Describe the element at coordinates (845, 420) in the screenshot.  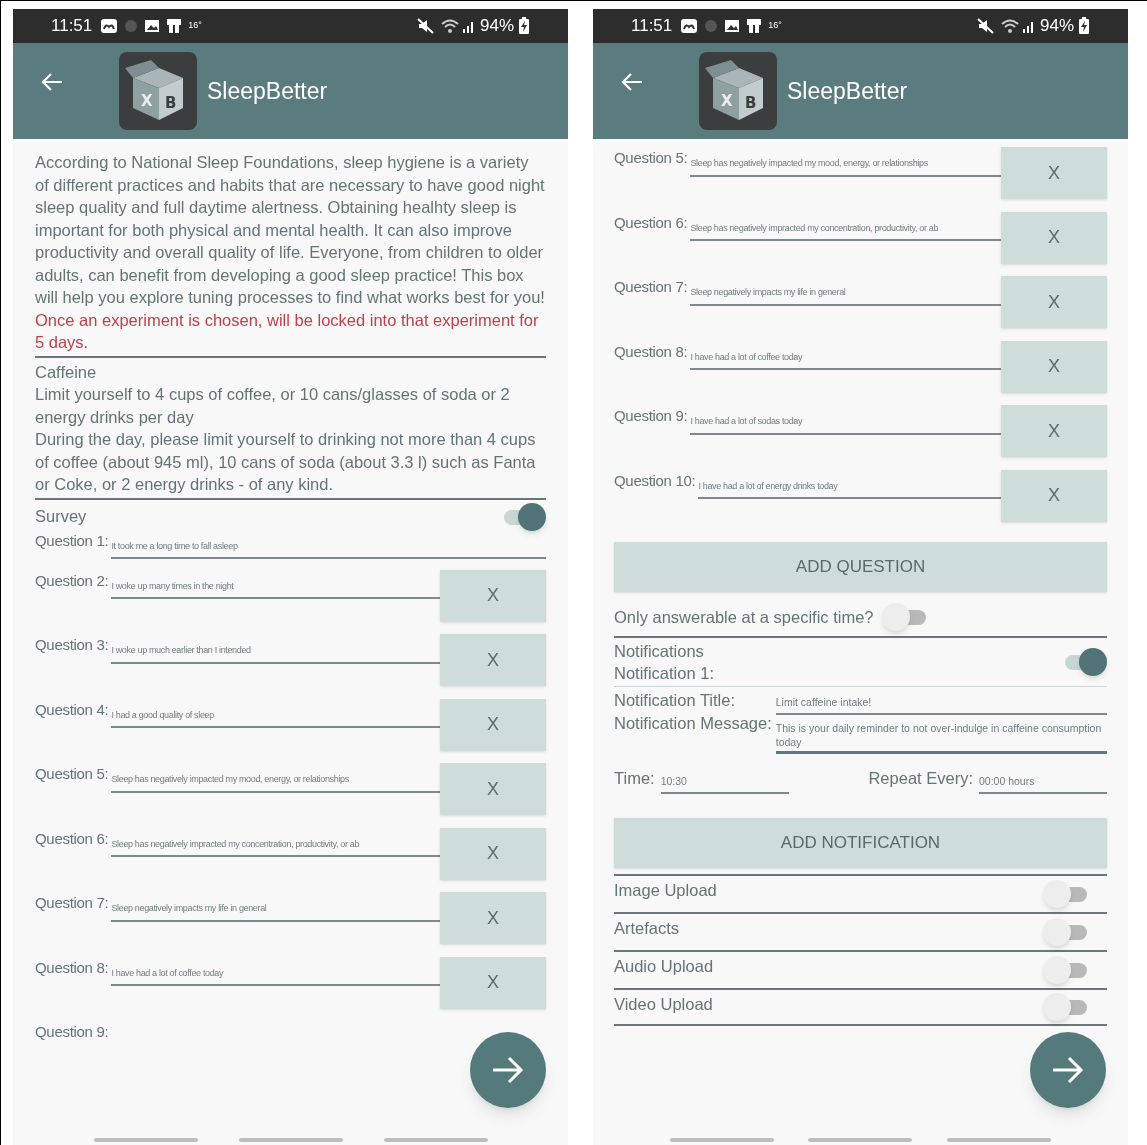
I see `question-field: I have had a lot of sodas today` at that location.